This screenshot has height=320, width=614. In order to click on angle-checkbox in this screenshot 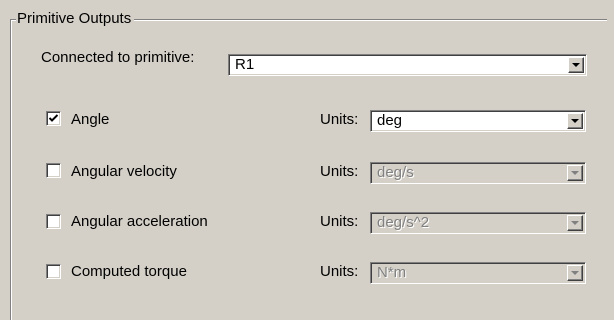, I will do `click(53, 118)`.